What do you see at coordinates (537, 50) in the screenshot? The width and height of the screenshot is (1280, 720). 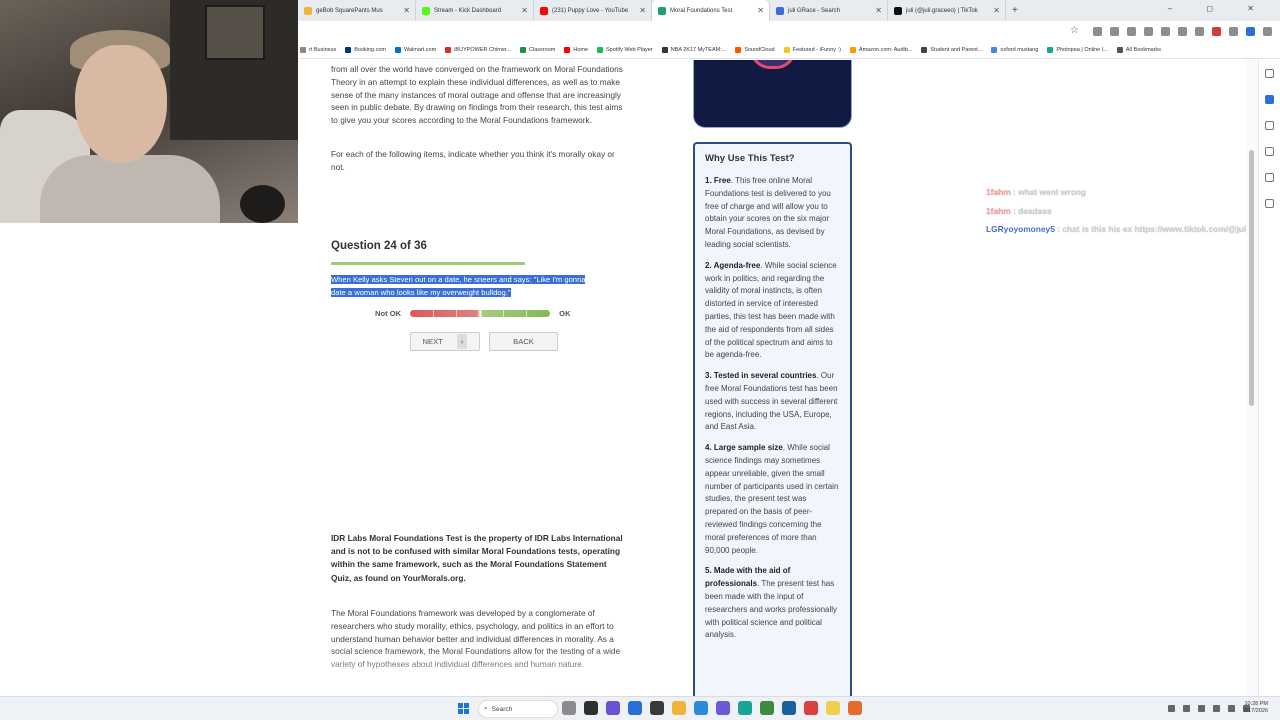 I see `bookmark-item: Classroom` at bounding box center [537, 50].